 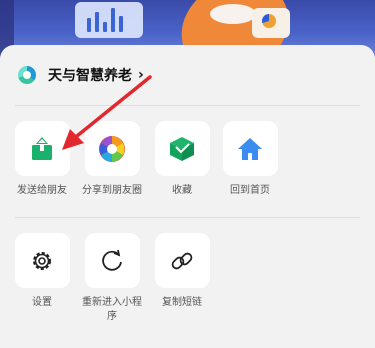 I want to click on divider-top, so click(x=187, y=105).